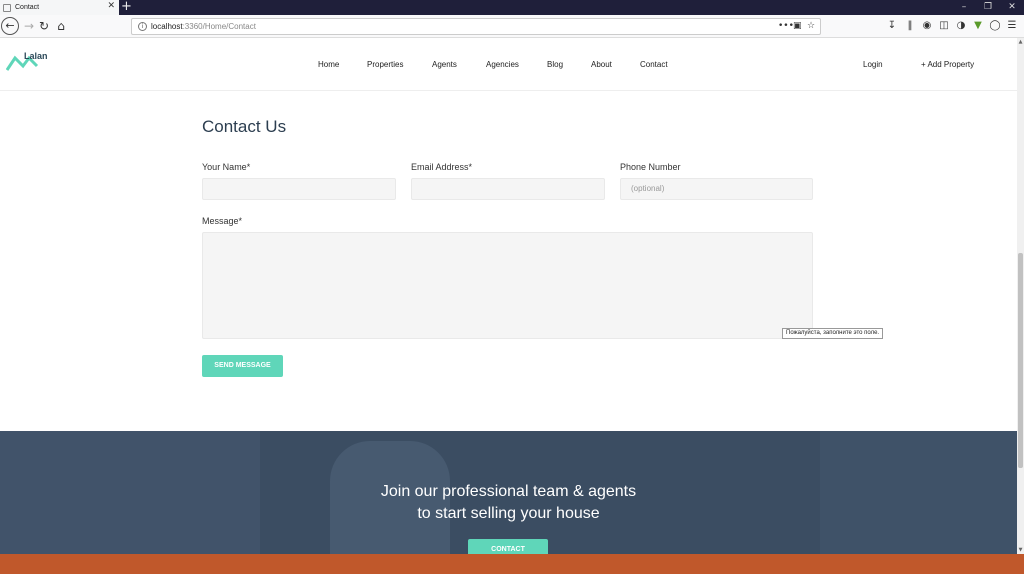 The width and height of the screenshot is (1024, 574). Describe the element at coordinates (910, 26) in the screenshot. I see `library-icon: ‖` at that location.